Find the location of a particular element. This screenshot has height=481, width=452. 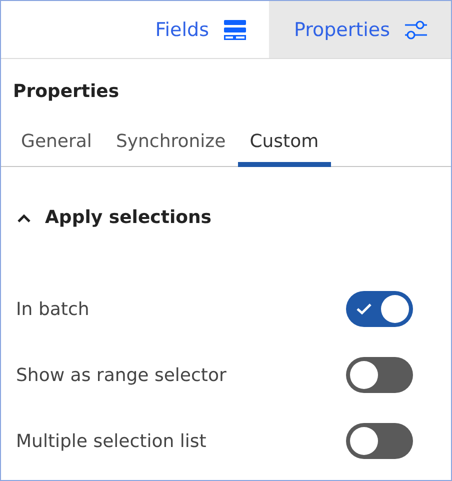

tab: General is located at coordinates (56, 149).